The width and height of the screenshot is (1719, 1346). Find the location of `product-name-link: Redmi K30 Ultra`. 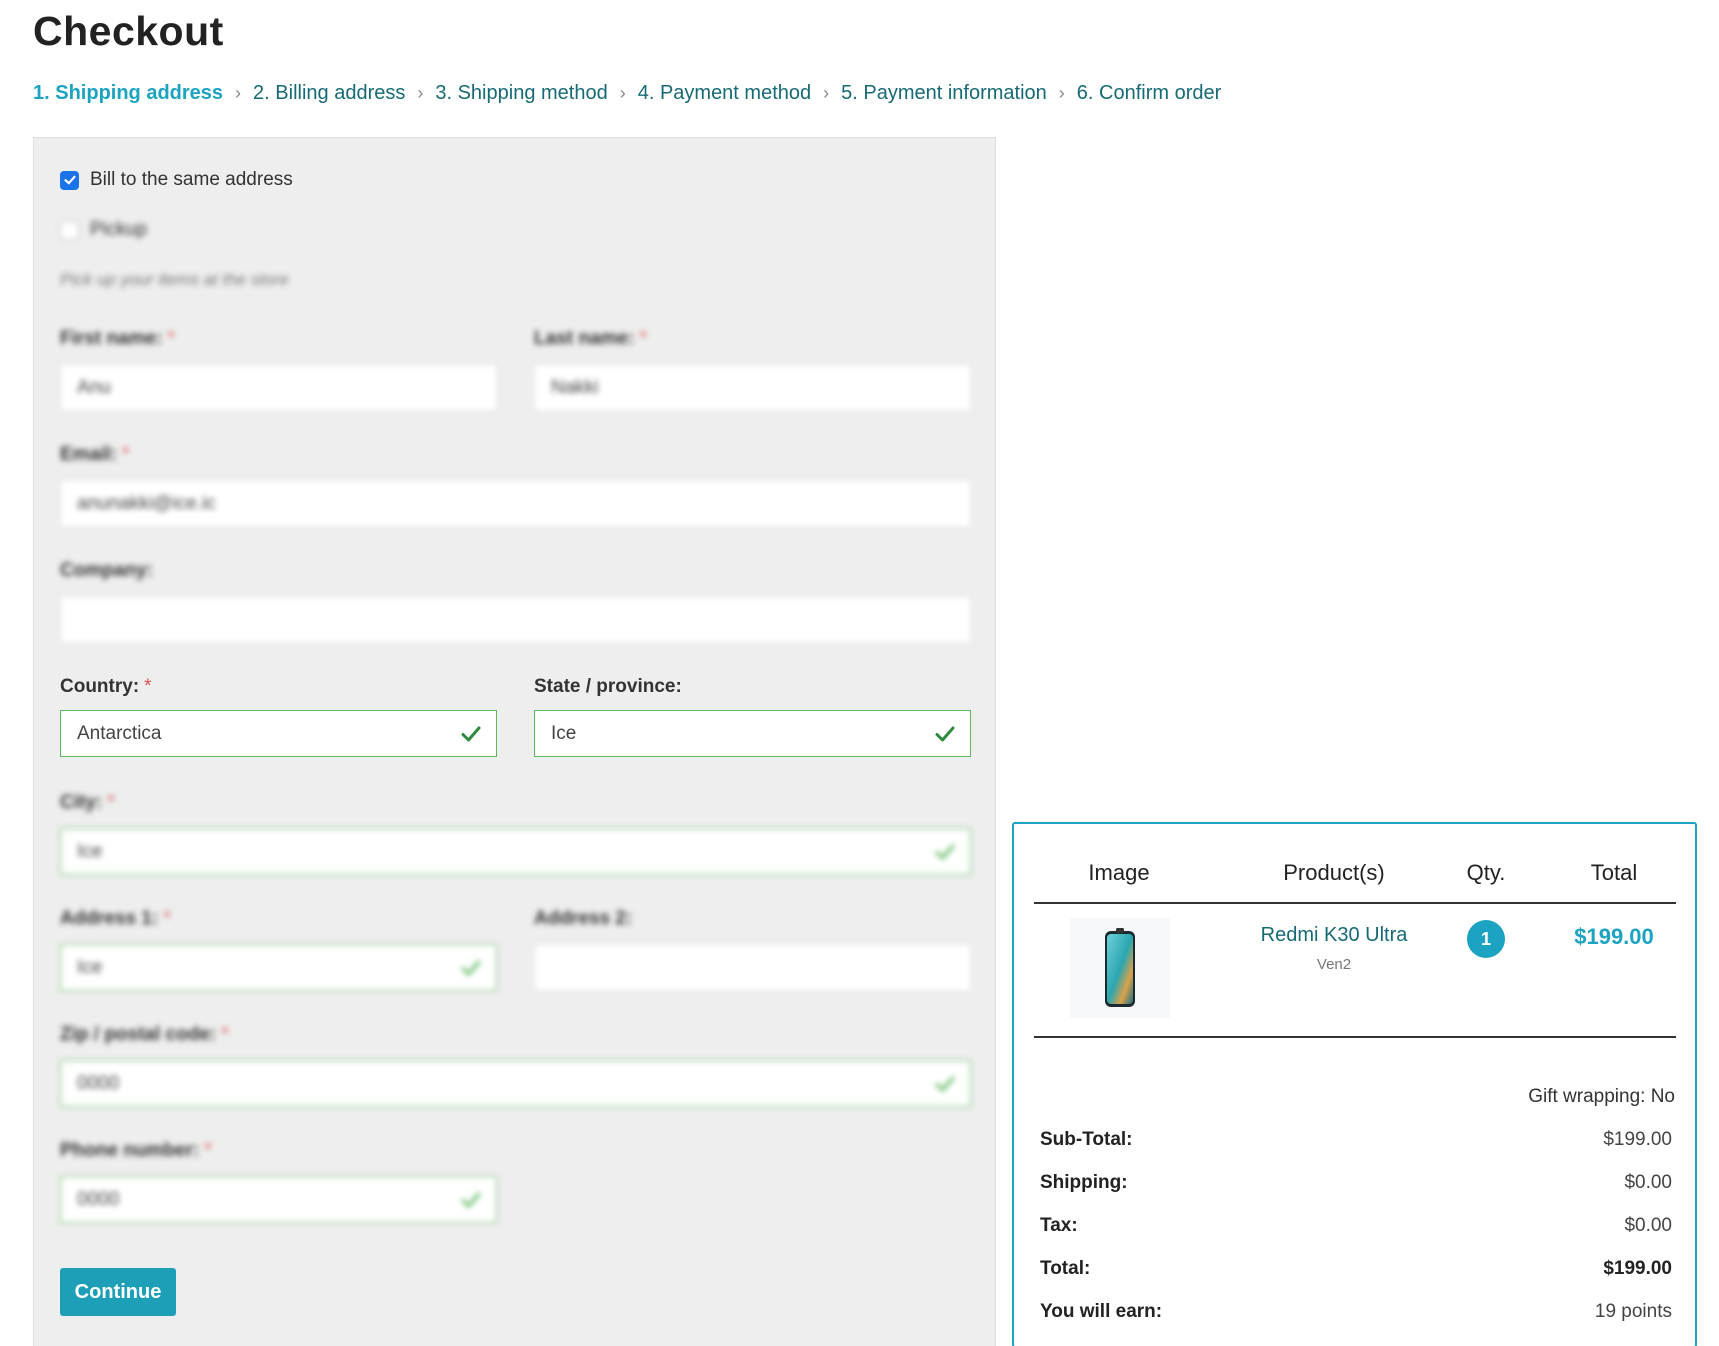

product-name-link: Redmi K30 Ultra is located at coordinates (1334, 935).